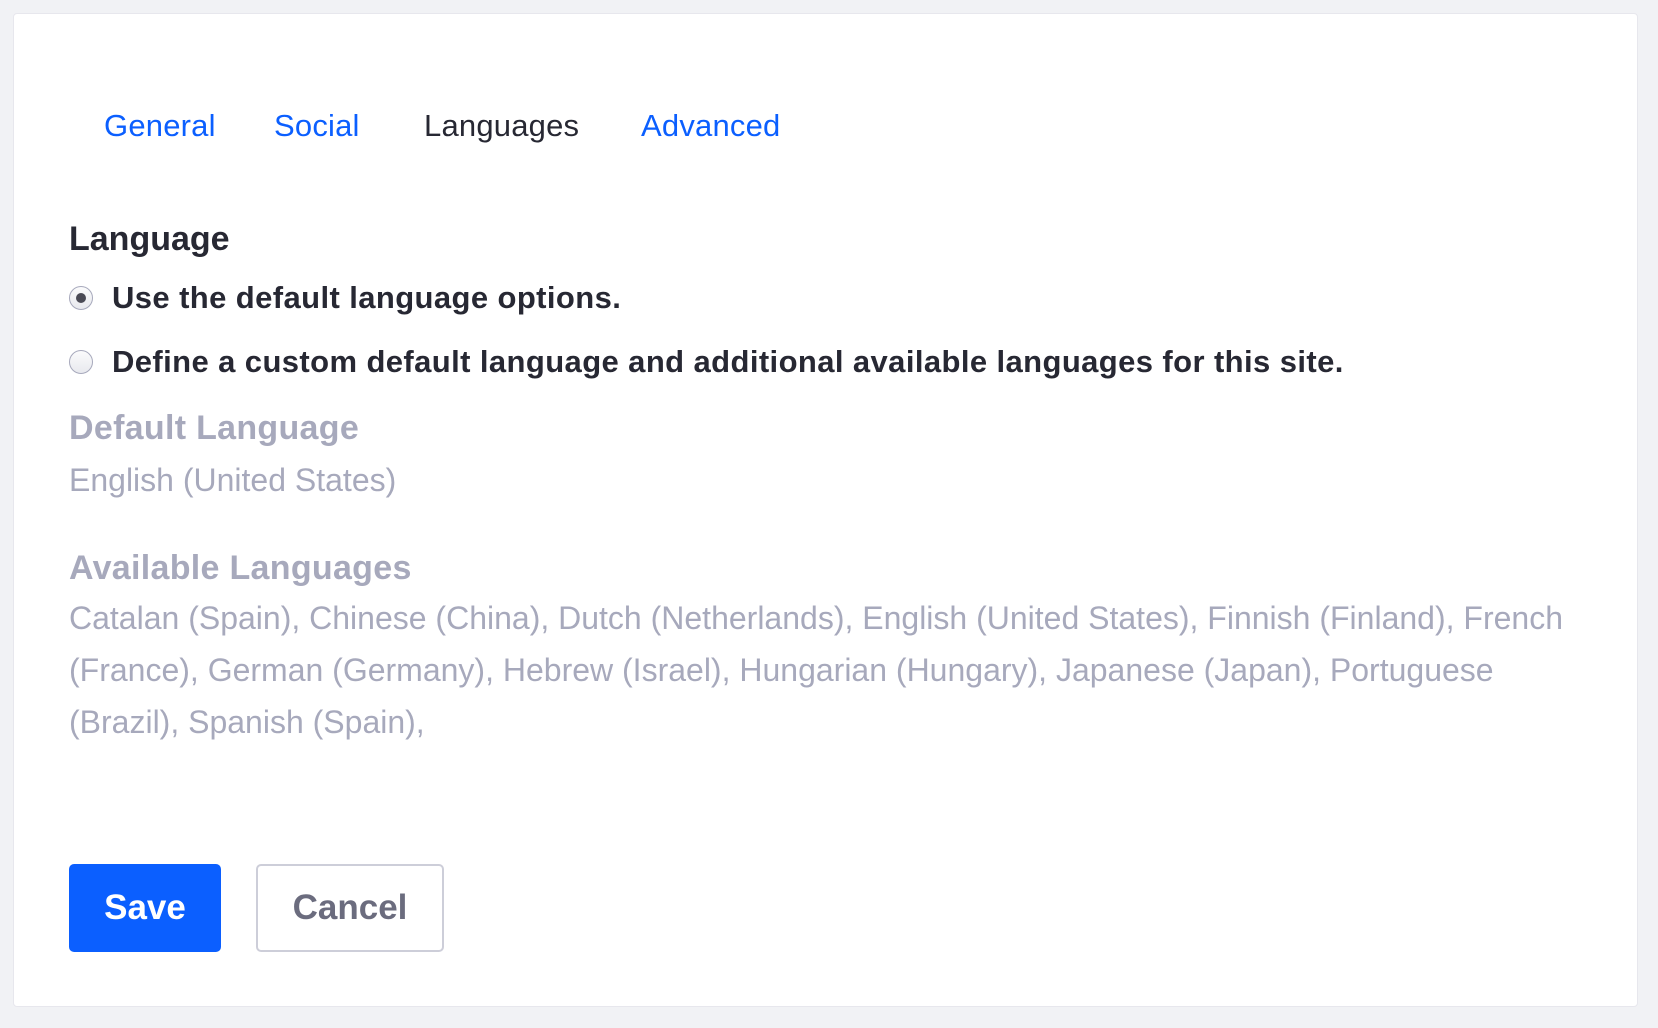  I want to click on custom-language-radio, so click(81, 362).